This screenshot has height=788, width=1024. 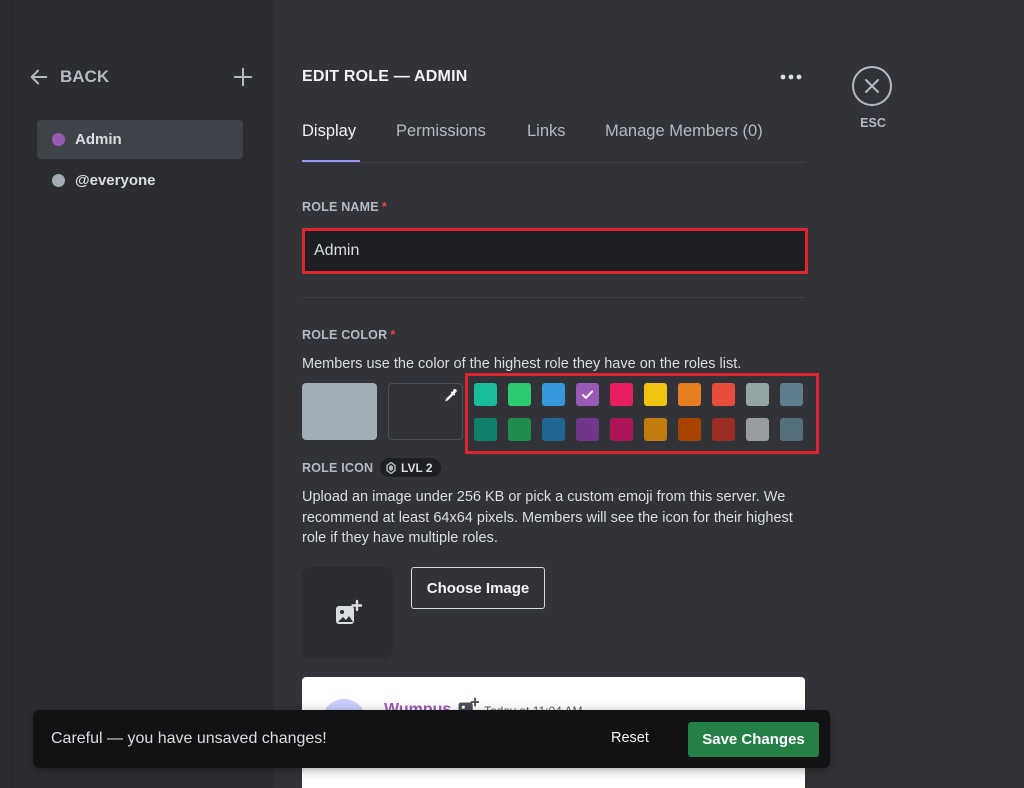 I want to click on active-tab-indicator, so click(x=331, y=161).